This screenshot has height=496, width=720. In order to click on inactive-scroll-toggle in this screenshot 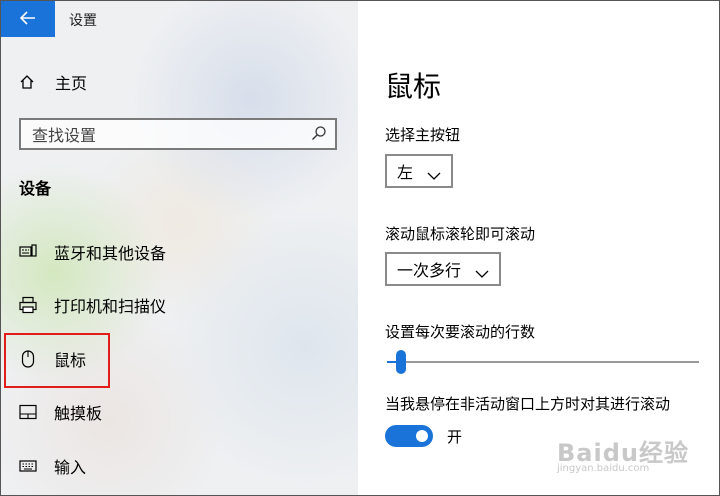, I will do `click(409, 436)`.